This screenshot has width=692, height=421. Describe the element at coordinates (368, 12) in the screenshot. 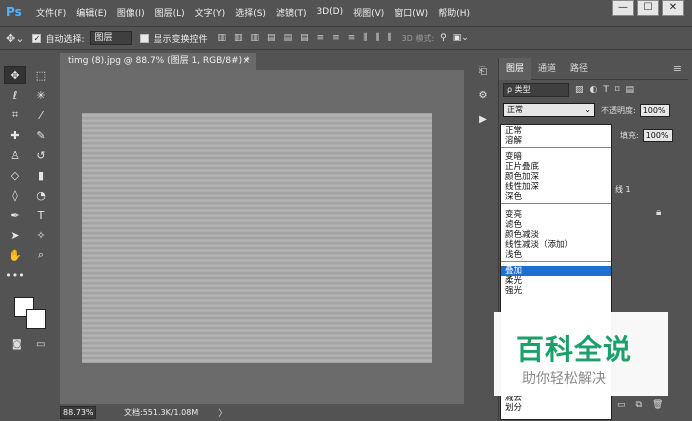

I see `menu-view: 视图(V)` at that location.